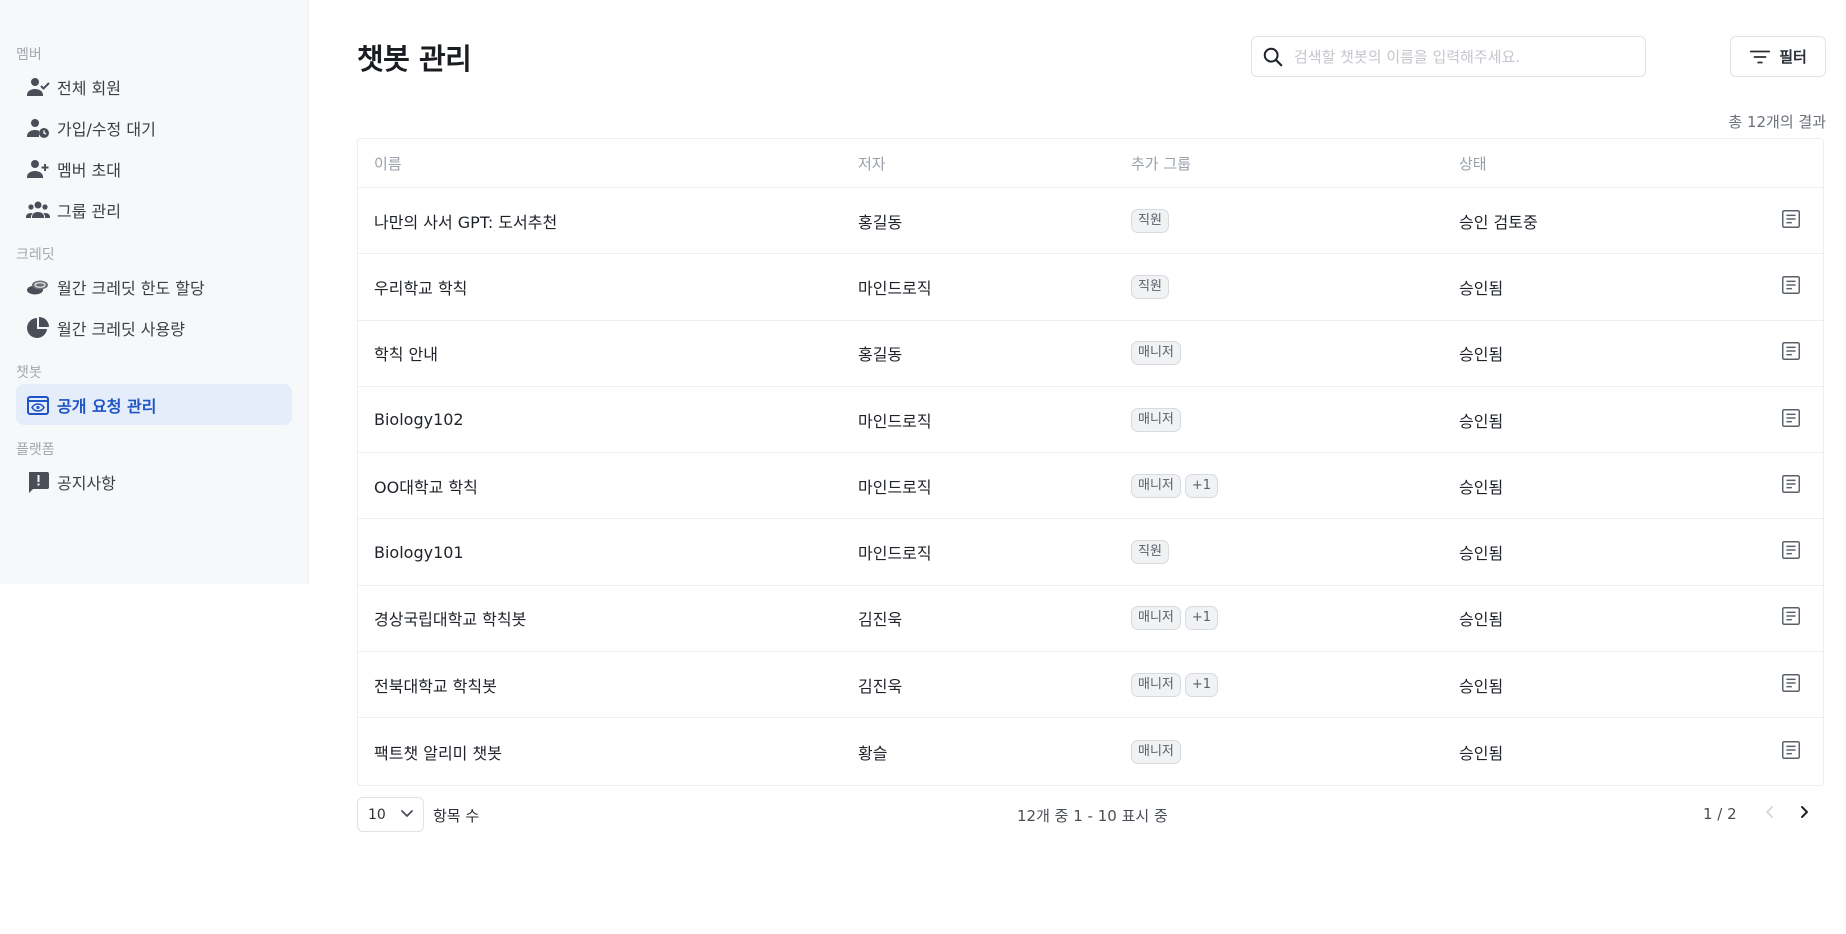 This screenshot has height=934, width=1846. What do you see at coordinates (1498, 222) in the screenshot?
I see `cell-status: 승인 검토중` at bounding box center [1498, 222].